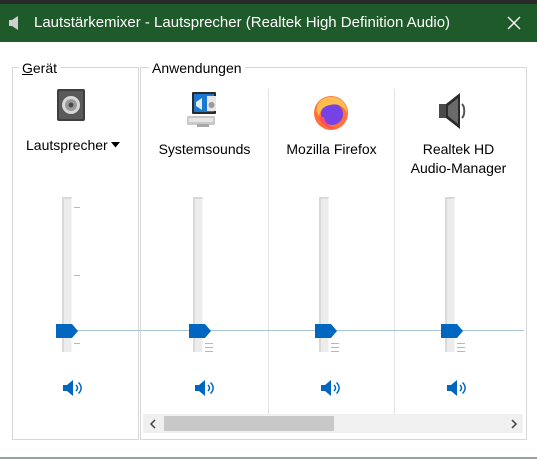 The height and width of the screenshot is (459, 537). Describe the element at coordinates (115, 145) in the screenshot. I see `dropdown-arrow-icon` at that location.